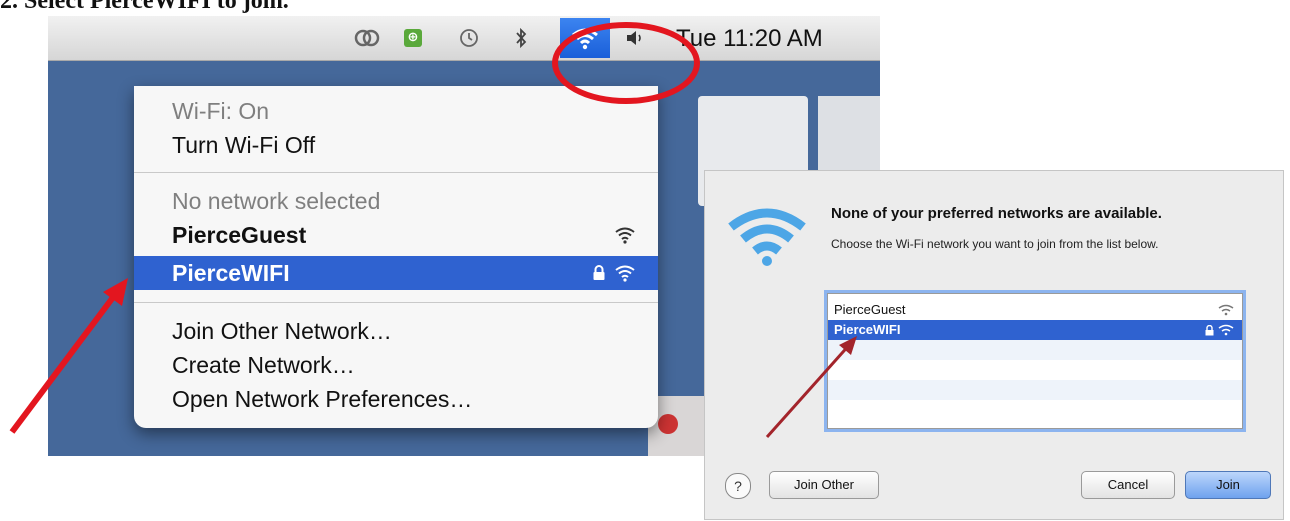 The width and height of the screenshot is (1290, 521). What do you see at coordinates (626, 63) in the screenshot?
I see `annotation-circle` at bounding box center [626, 63].